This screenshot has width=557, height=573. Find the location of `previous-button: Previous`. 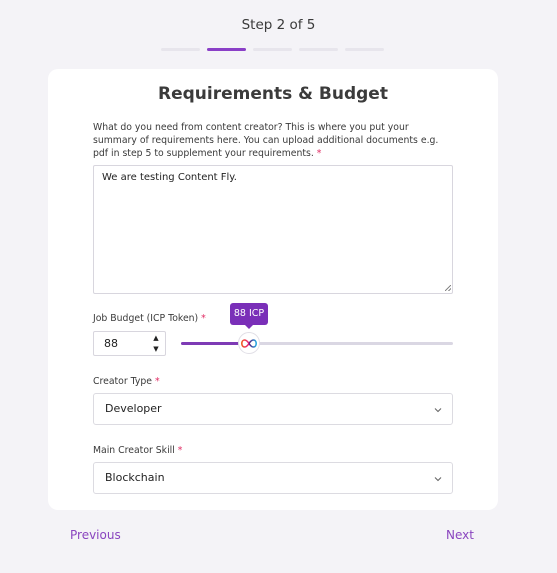

previous-button: Previous is located at coordinates (95, 535).